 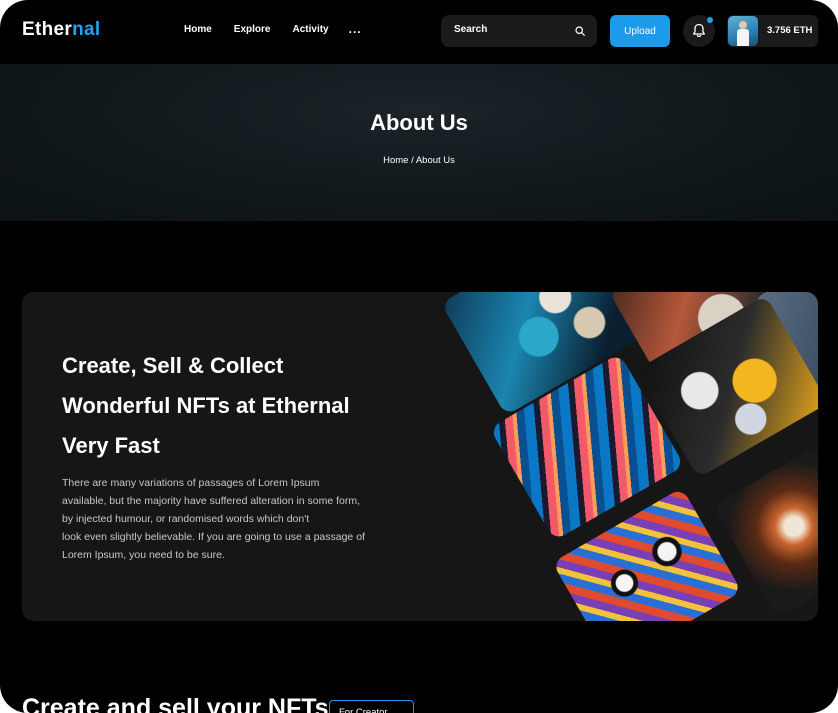 I want to click on breadcrumb: Home / About Us, so click(x=419, y=160).